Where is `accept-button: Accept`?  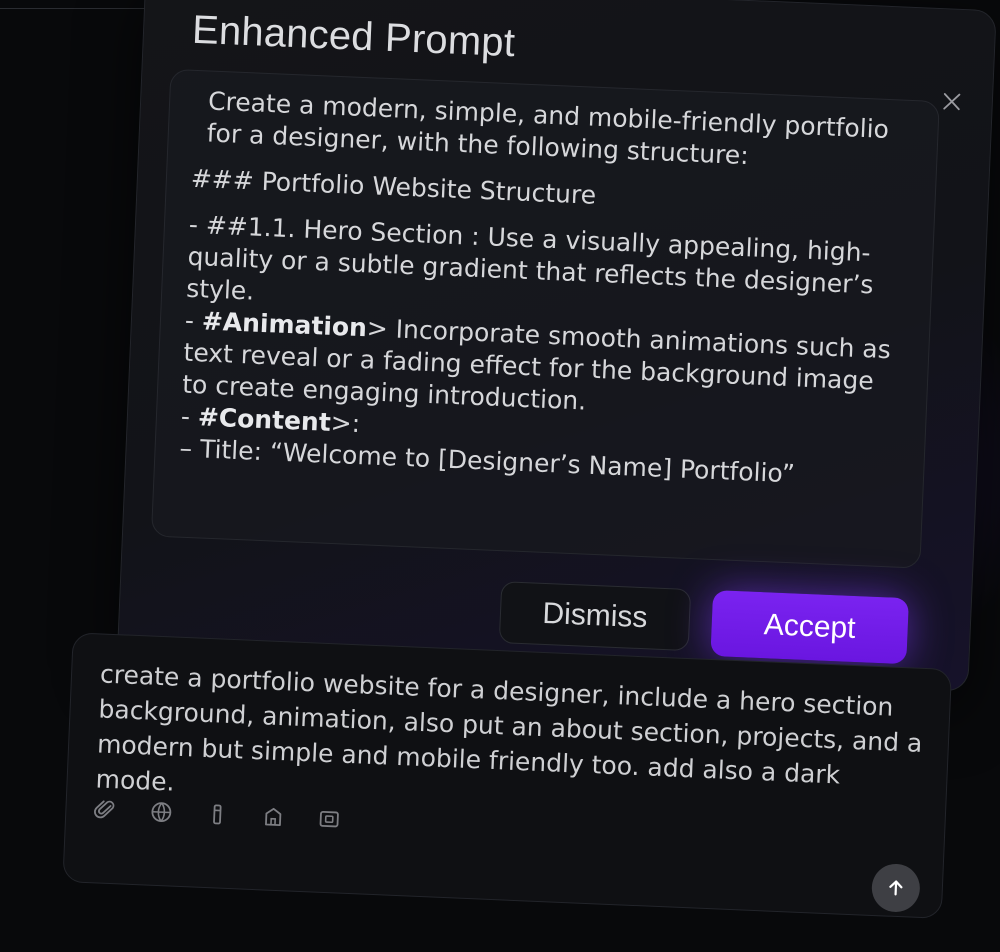 accept-button: Accept is located at coordinates (809, 627).